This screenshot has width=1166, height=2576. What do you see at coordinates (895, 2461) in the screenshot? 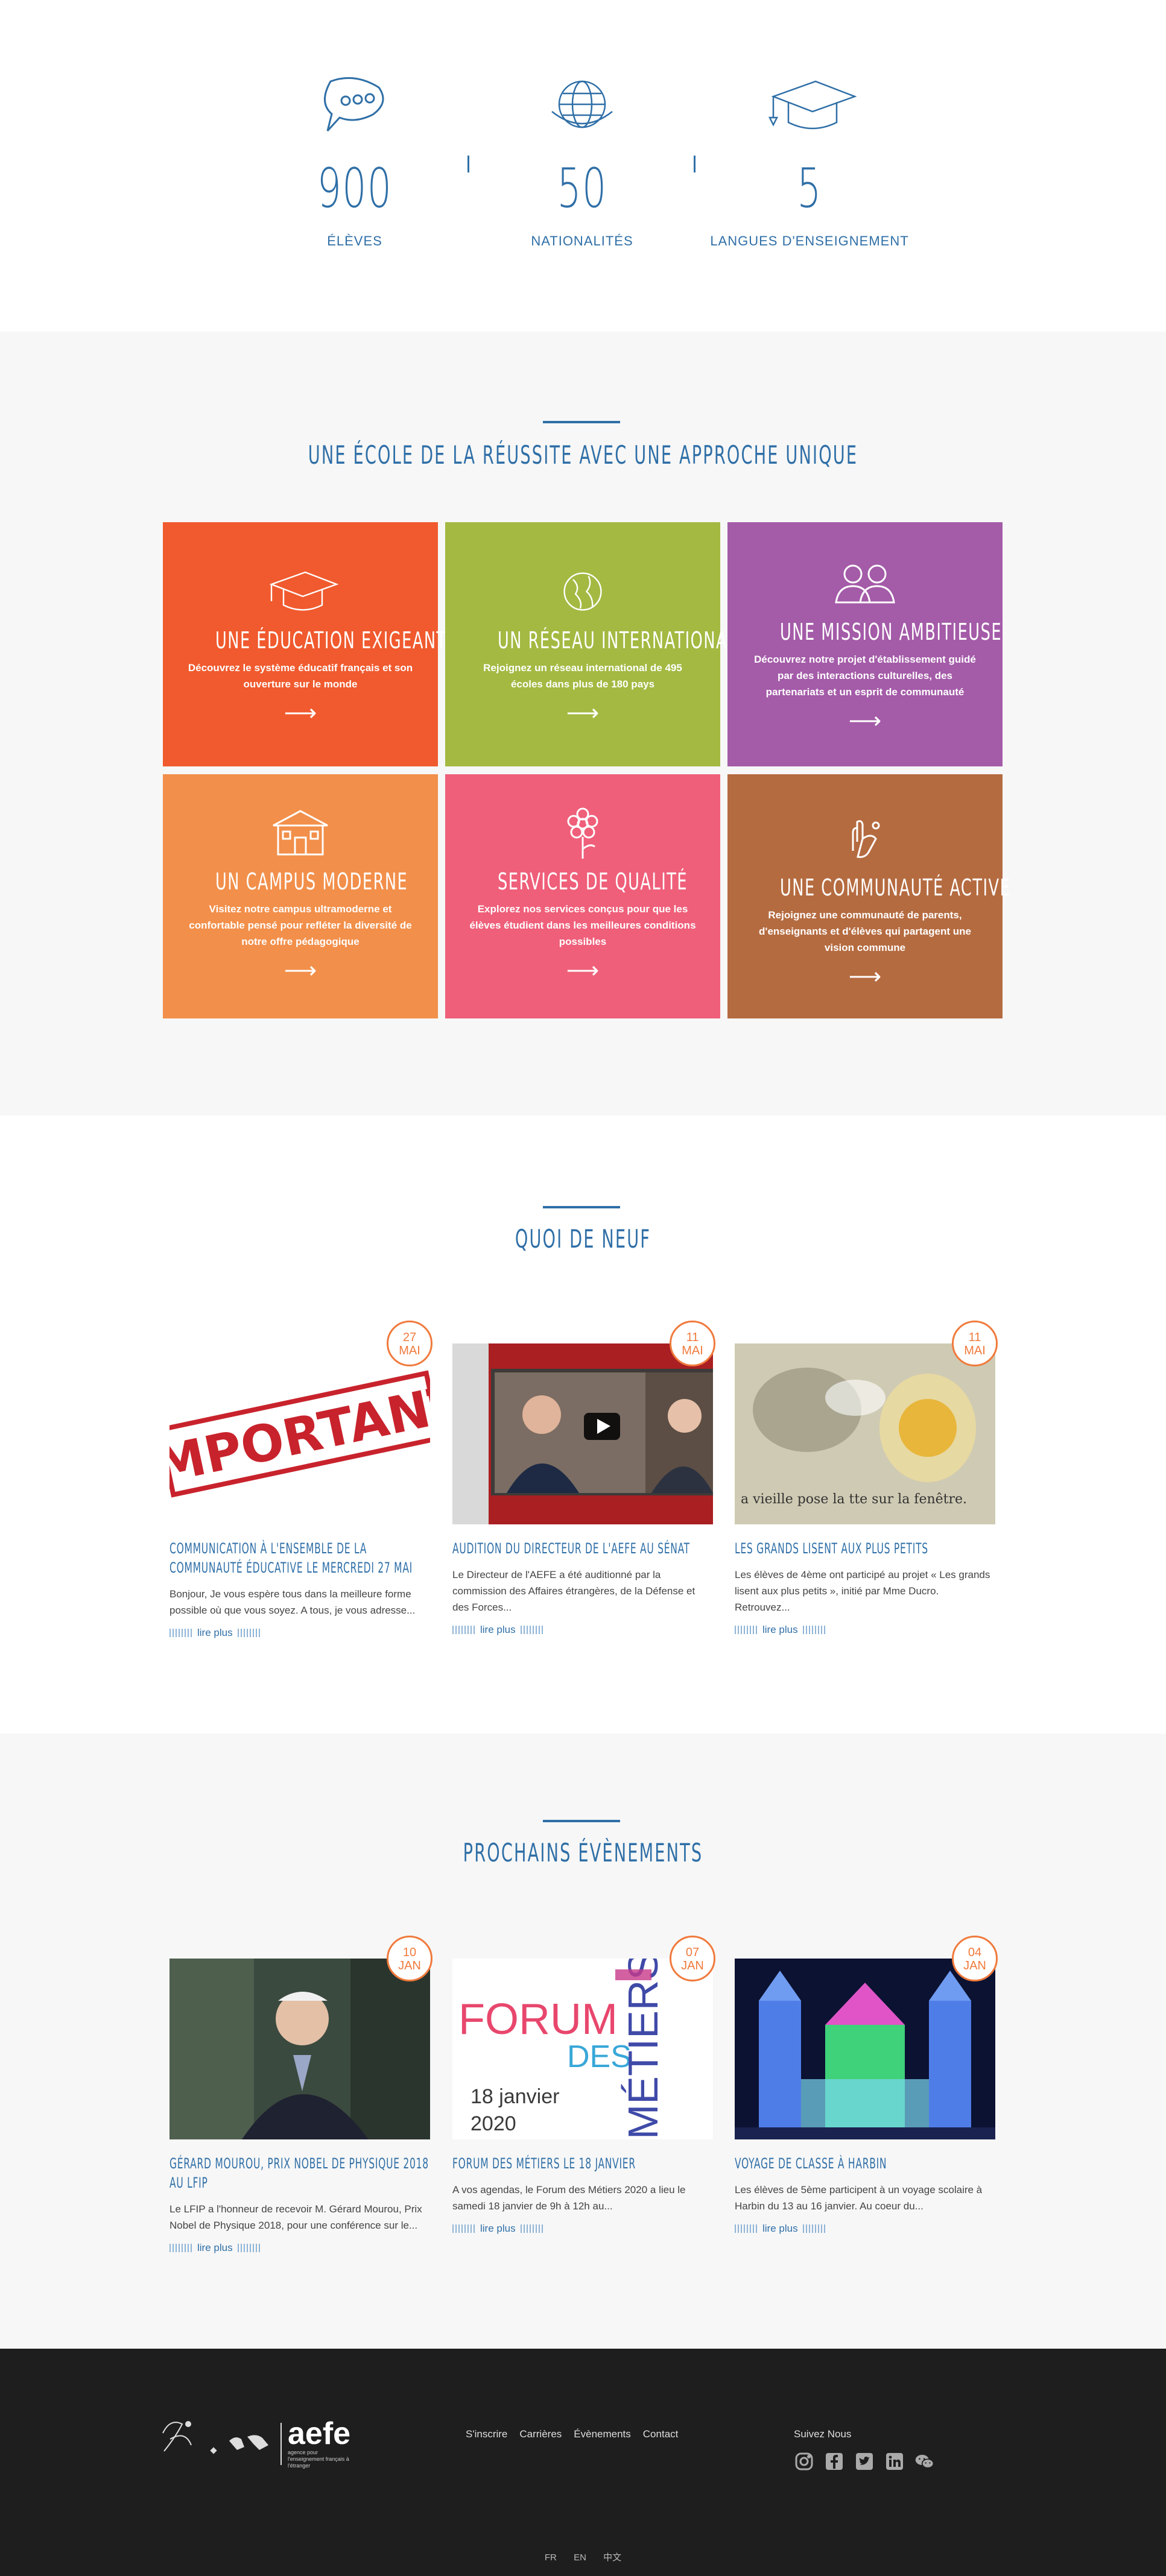
I see `linkedin-icon` at bounding box center [895, 2461].